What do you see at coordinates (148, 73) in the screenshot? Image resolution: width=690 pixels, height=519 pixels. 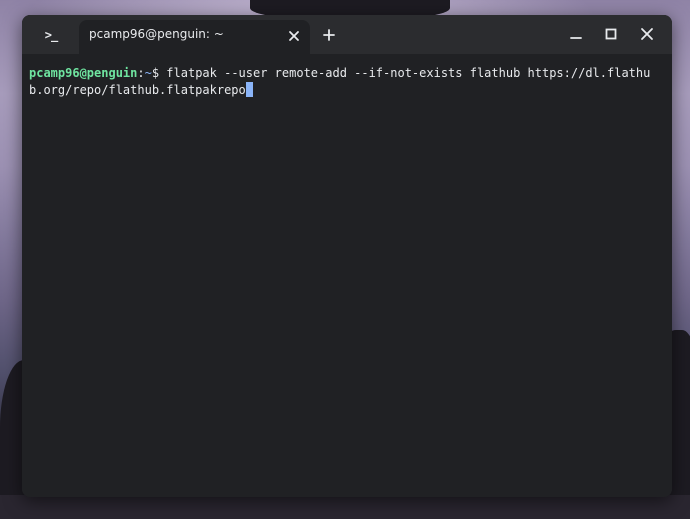 I see `prompt-path: ~` at bounding box center [148, 73].